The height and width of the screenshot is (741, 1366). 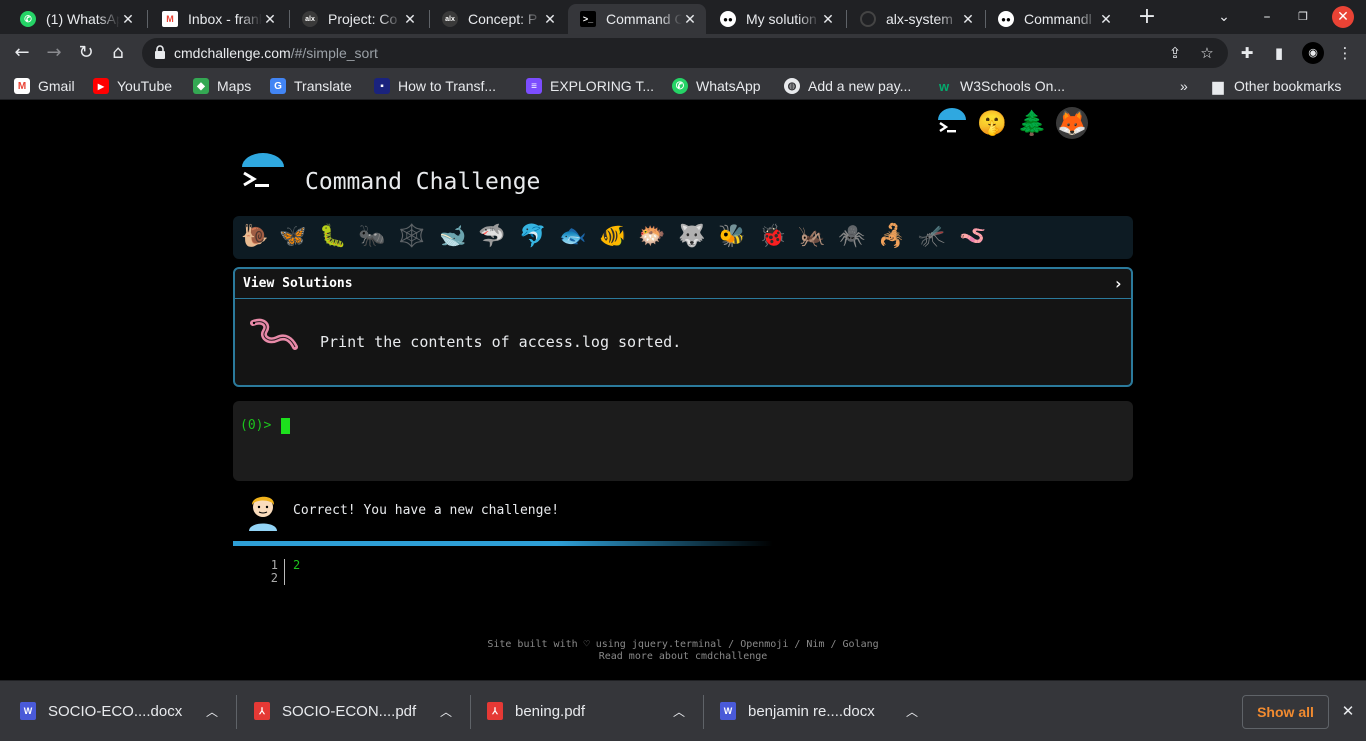 I want to click on tab-project: alx Project: Co ✕, so click(x=358, y=19).